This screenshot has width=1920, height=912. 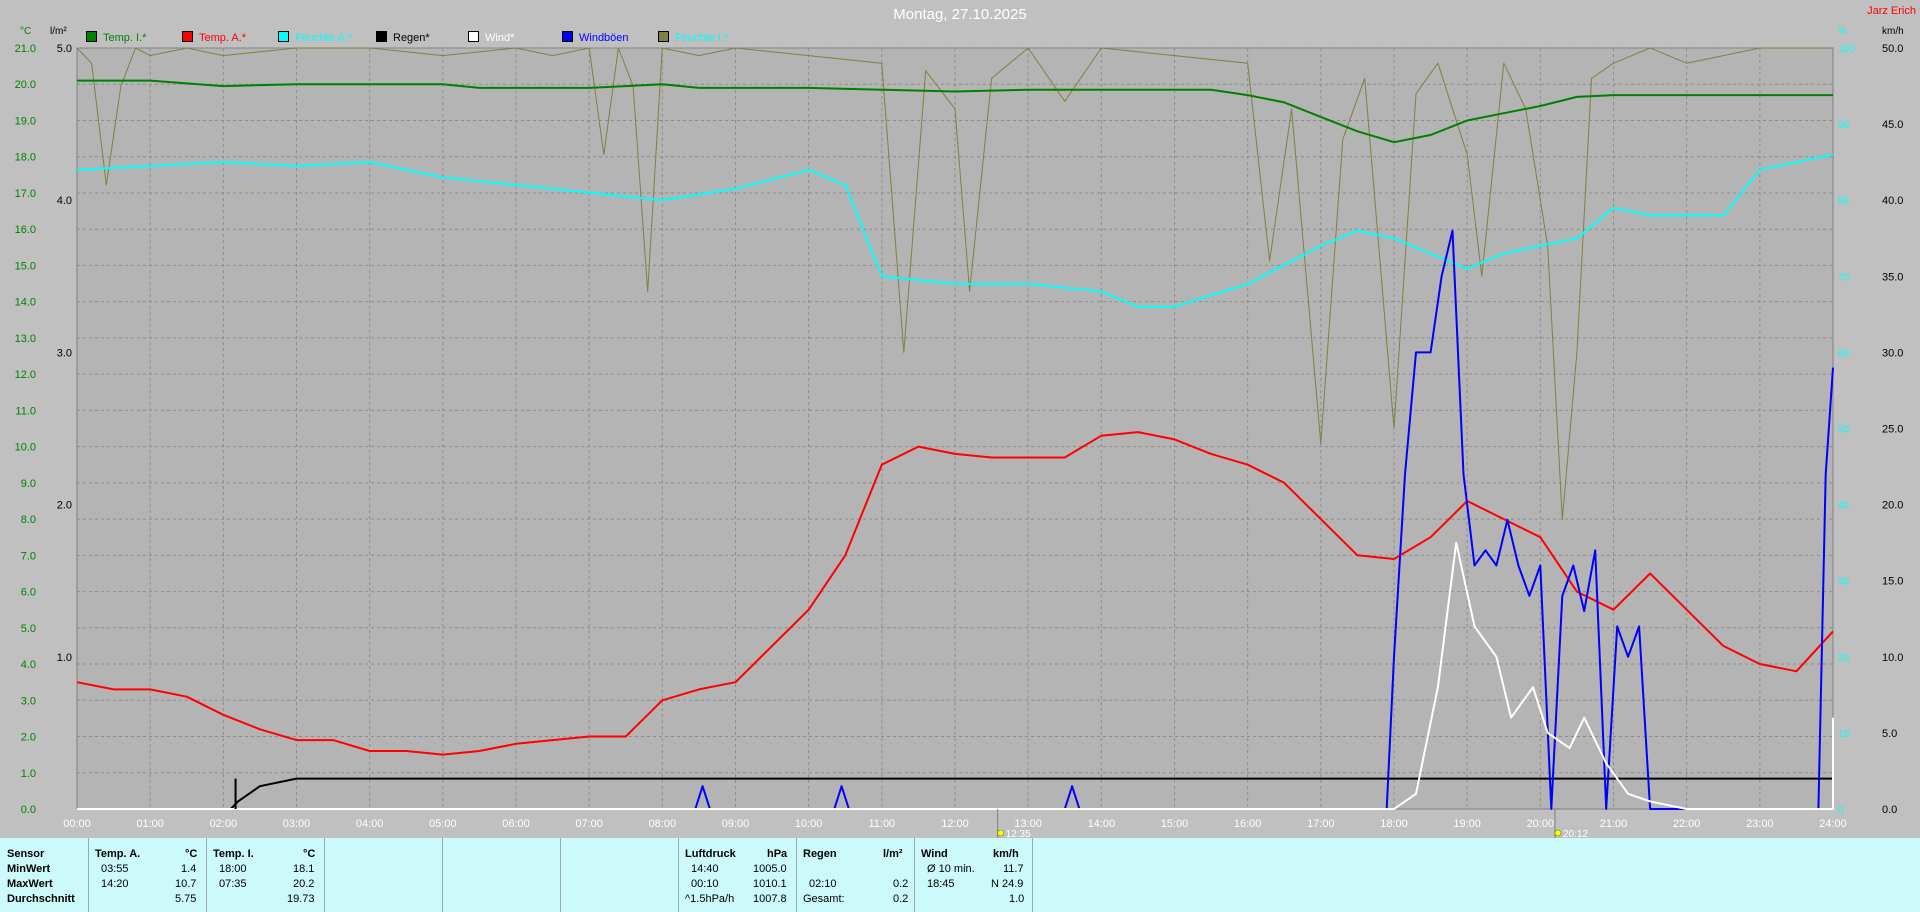 What do you see at coordinates (710, 854) in the screenshot?
I see `pressure-header: Luftdruck` at bounding box center [710, 854].